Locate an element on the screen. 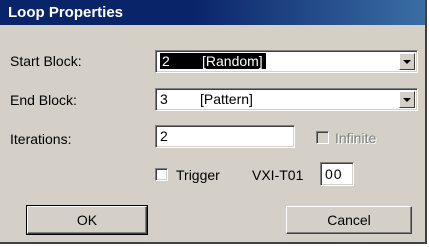 The image size is (429, 247). start-block-text: [Random] is located at coordinates (232, 61).